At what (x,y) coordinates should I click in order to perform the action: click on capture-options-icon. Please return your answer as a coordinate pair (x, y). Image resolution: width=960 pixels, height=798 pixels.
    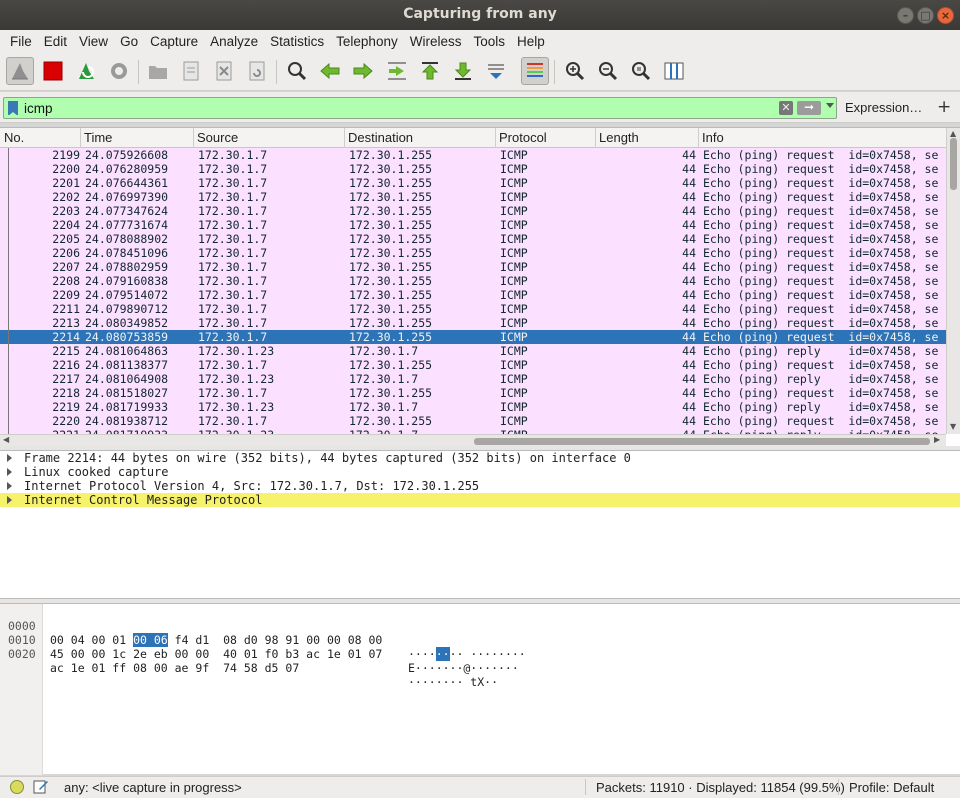
    Looking at the image, I should click on (119, 71).